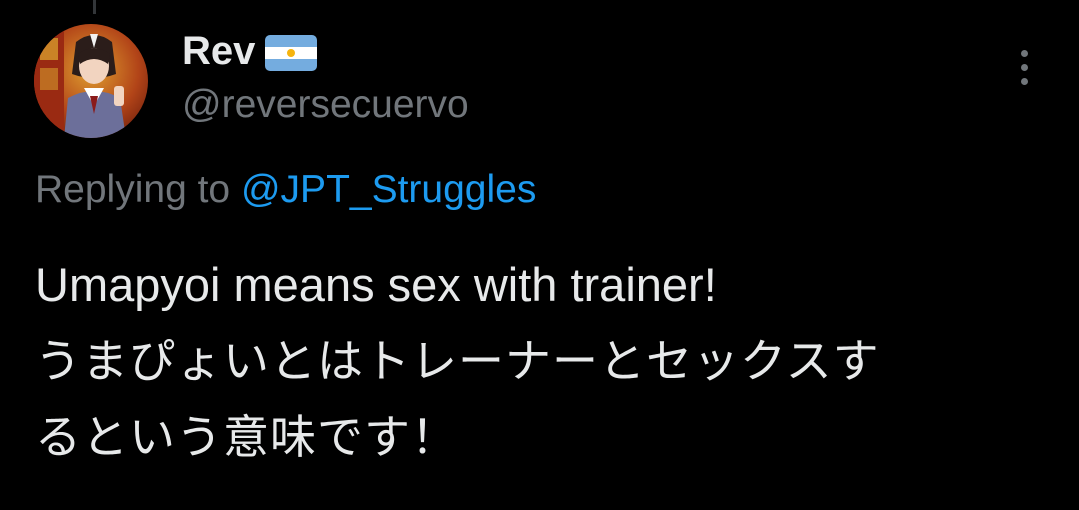 The image size is (1079, 510). I want to click on reply-mention-link: @JPT_Struggles, so click(388, 189).